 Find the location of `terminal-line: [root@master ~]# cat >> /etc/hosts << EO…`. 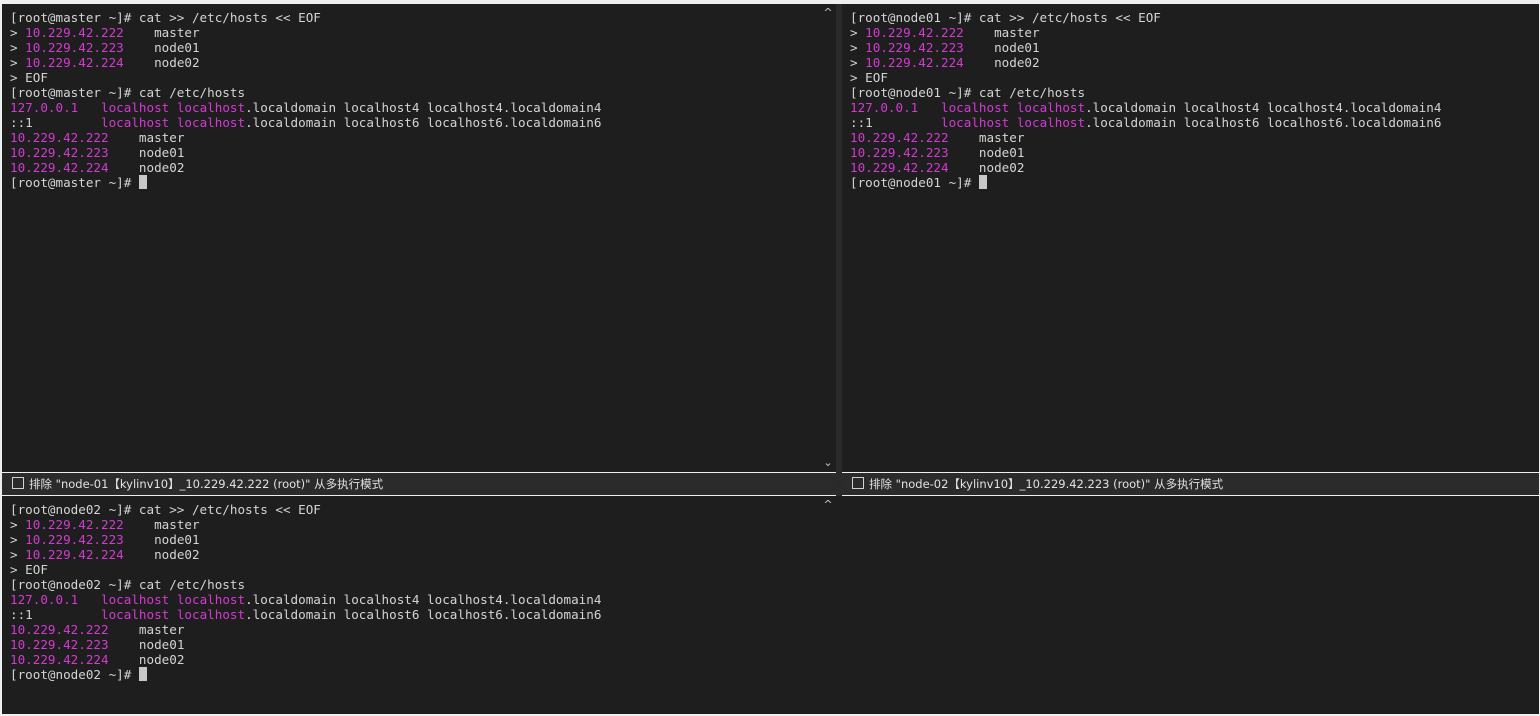

terminal-line: [root@master ~]# cat >> /etc/hosts << EO… is located at coordinates (423, 17).